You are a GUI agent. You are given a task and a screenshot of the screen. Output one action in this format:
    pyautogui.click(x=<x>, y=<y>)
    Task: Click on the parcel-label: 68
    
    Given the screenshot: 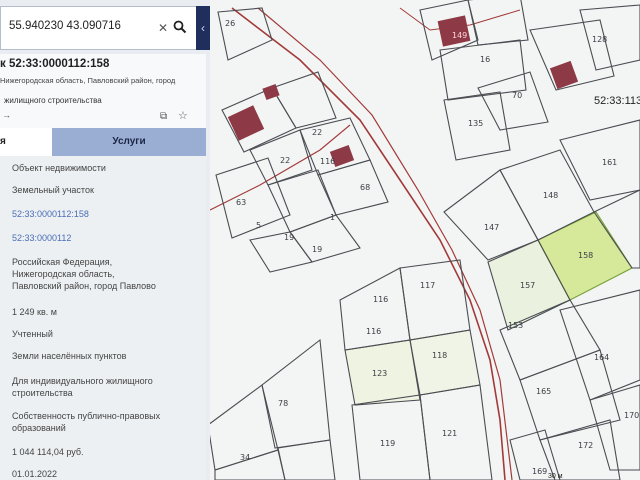 What is the action you would take?
    pyautogui.click(x=365, y=187)
    